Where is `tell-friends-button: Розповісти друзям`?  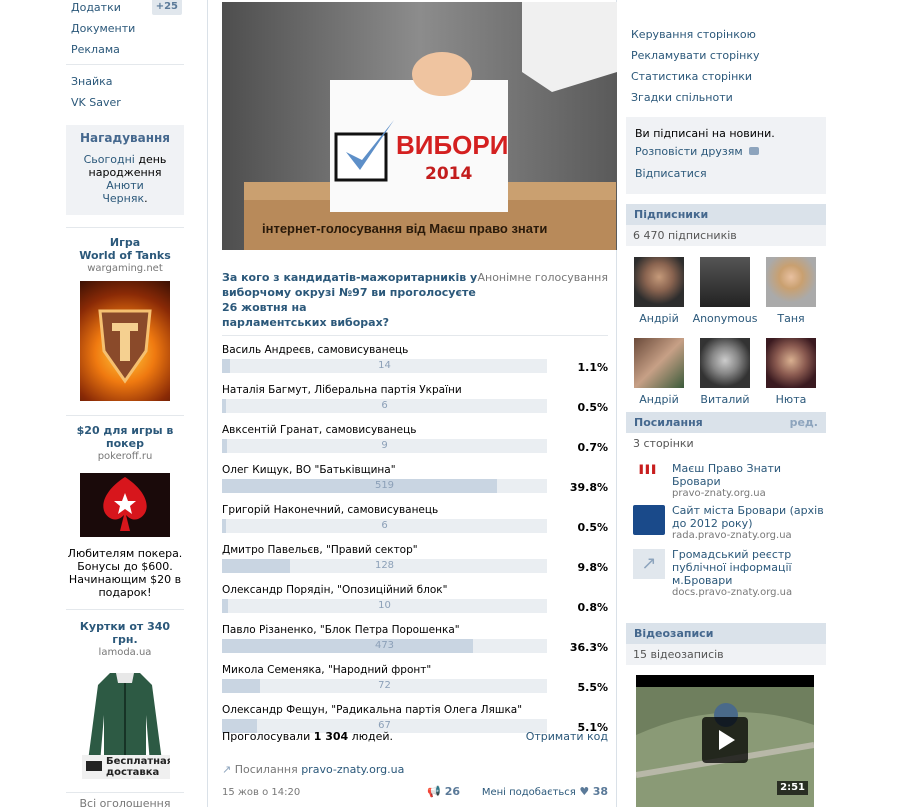 tell-friends-button: Розповісти друзям is located at coordinates (726, 152).